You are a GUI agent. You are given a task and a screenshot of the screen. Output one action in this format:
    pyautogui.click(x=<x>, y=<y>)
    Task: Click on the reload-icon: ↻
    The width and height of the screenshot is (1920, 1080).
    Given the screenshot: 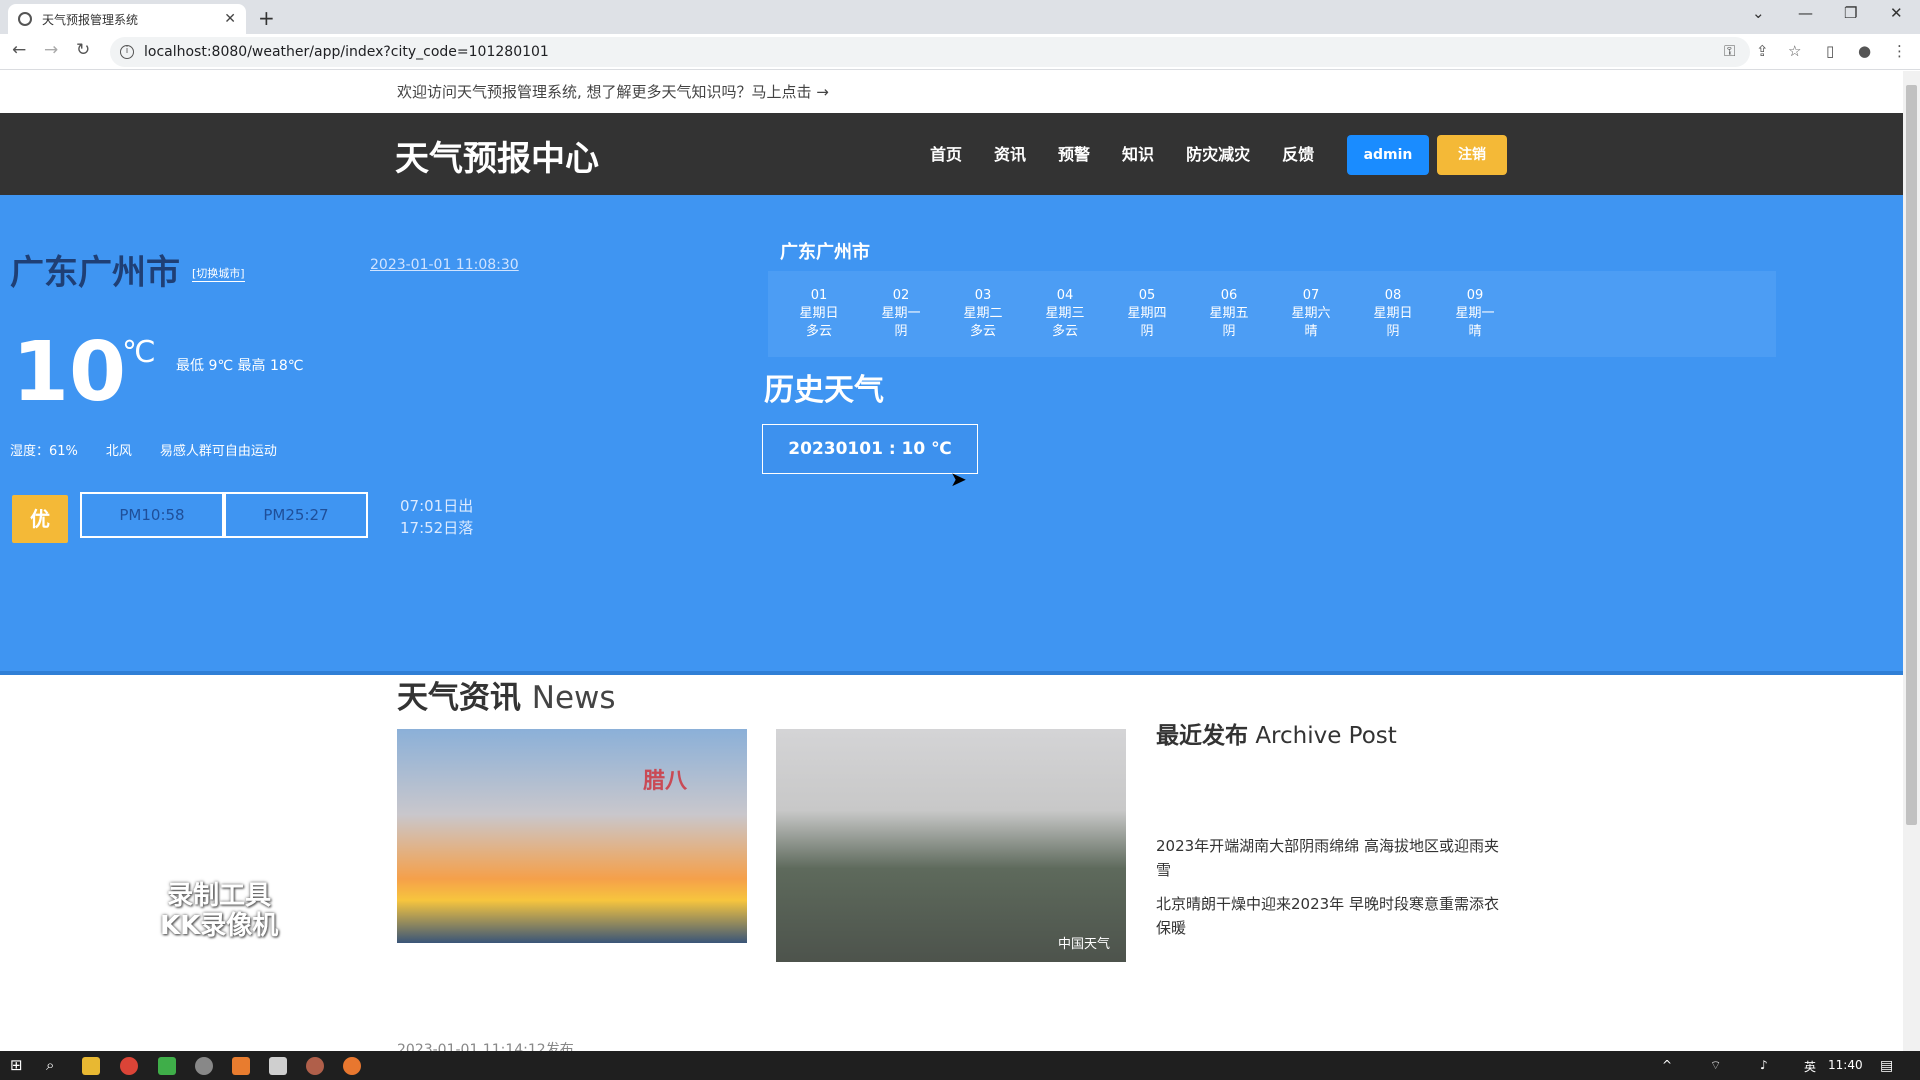 What is the action you would take?
    pyautogui.click(x=83, y=50)
    